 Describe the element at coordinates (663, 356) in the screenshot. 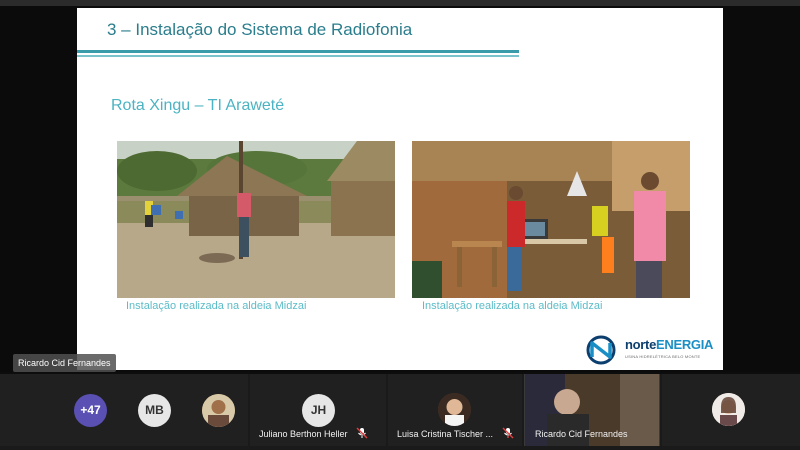

I see `logo-tagline: USINA HIDRELÉTRICA BELO MONTE` at that location.